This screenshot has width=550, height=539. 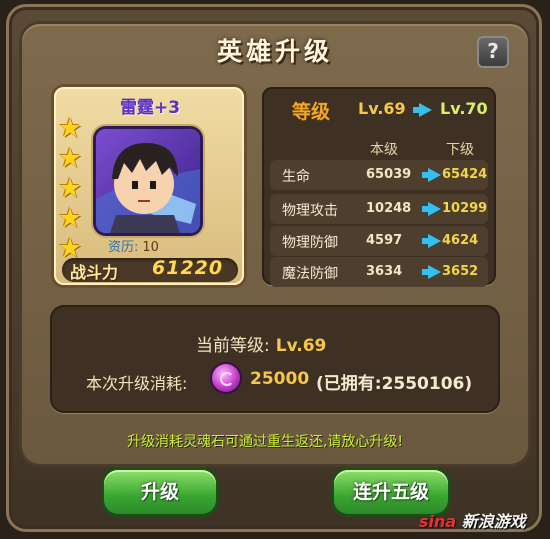 I want to click on tip-text: 升级消耗灵魂石可通过重生返还,请放心升级!, so click(x=265, y=442).